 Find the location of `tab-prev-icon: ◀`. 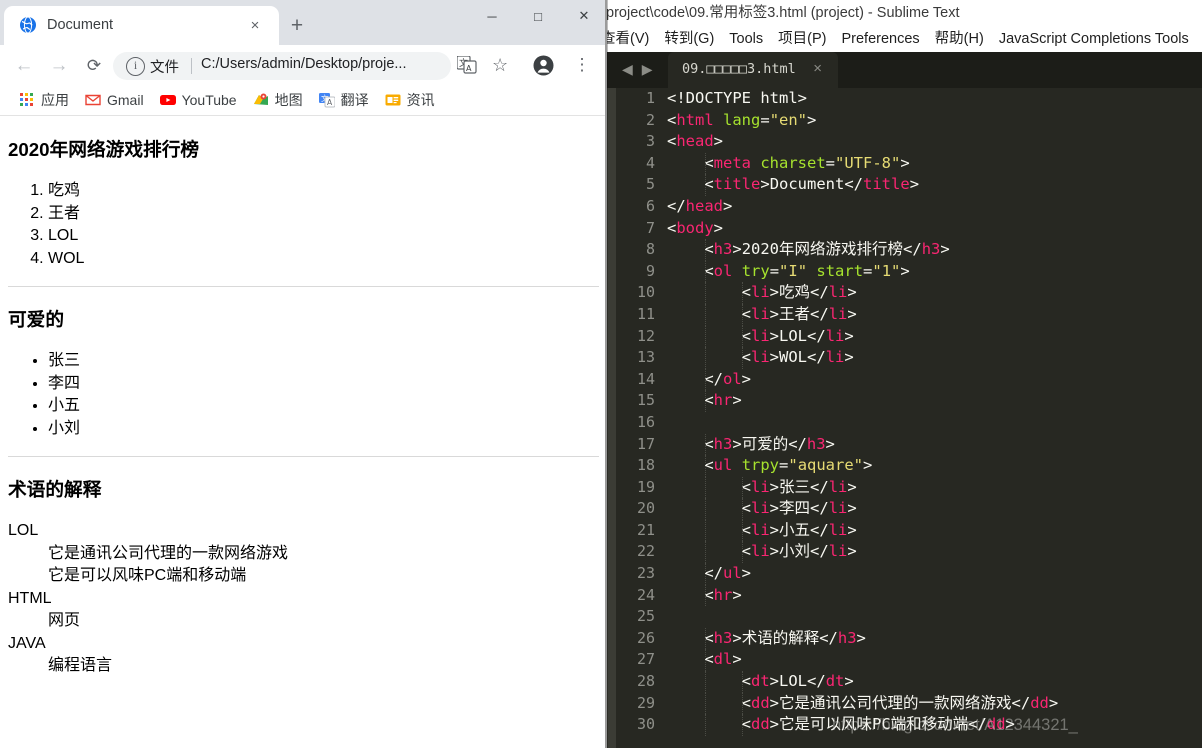

tab-prev-icon: ◀ is located at coordinates (627, 69).